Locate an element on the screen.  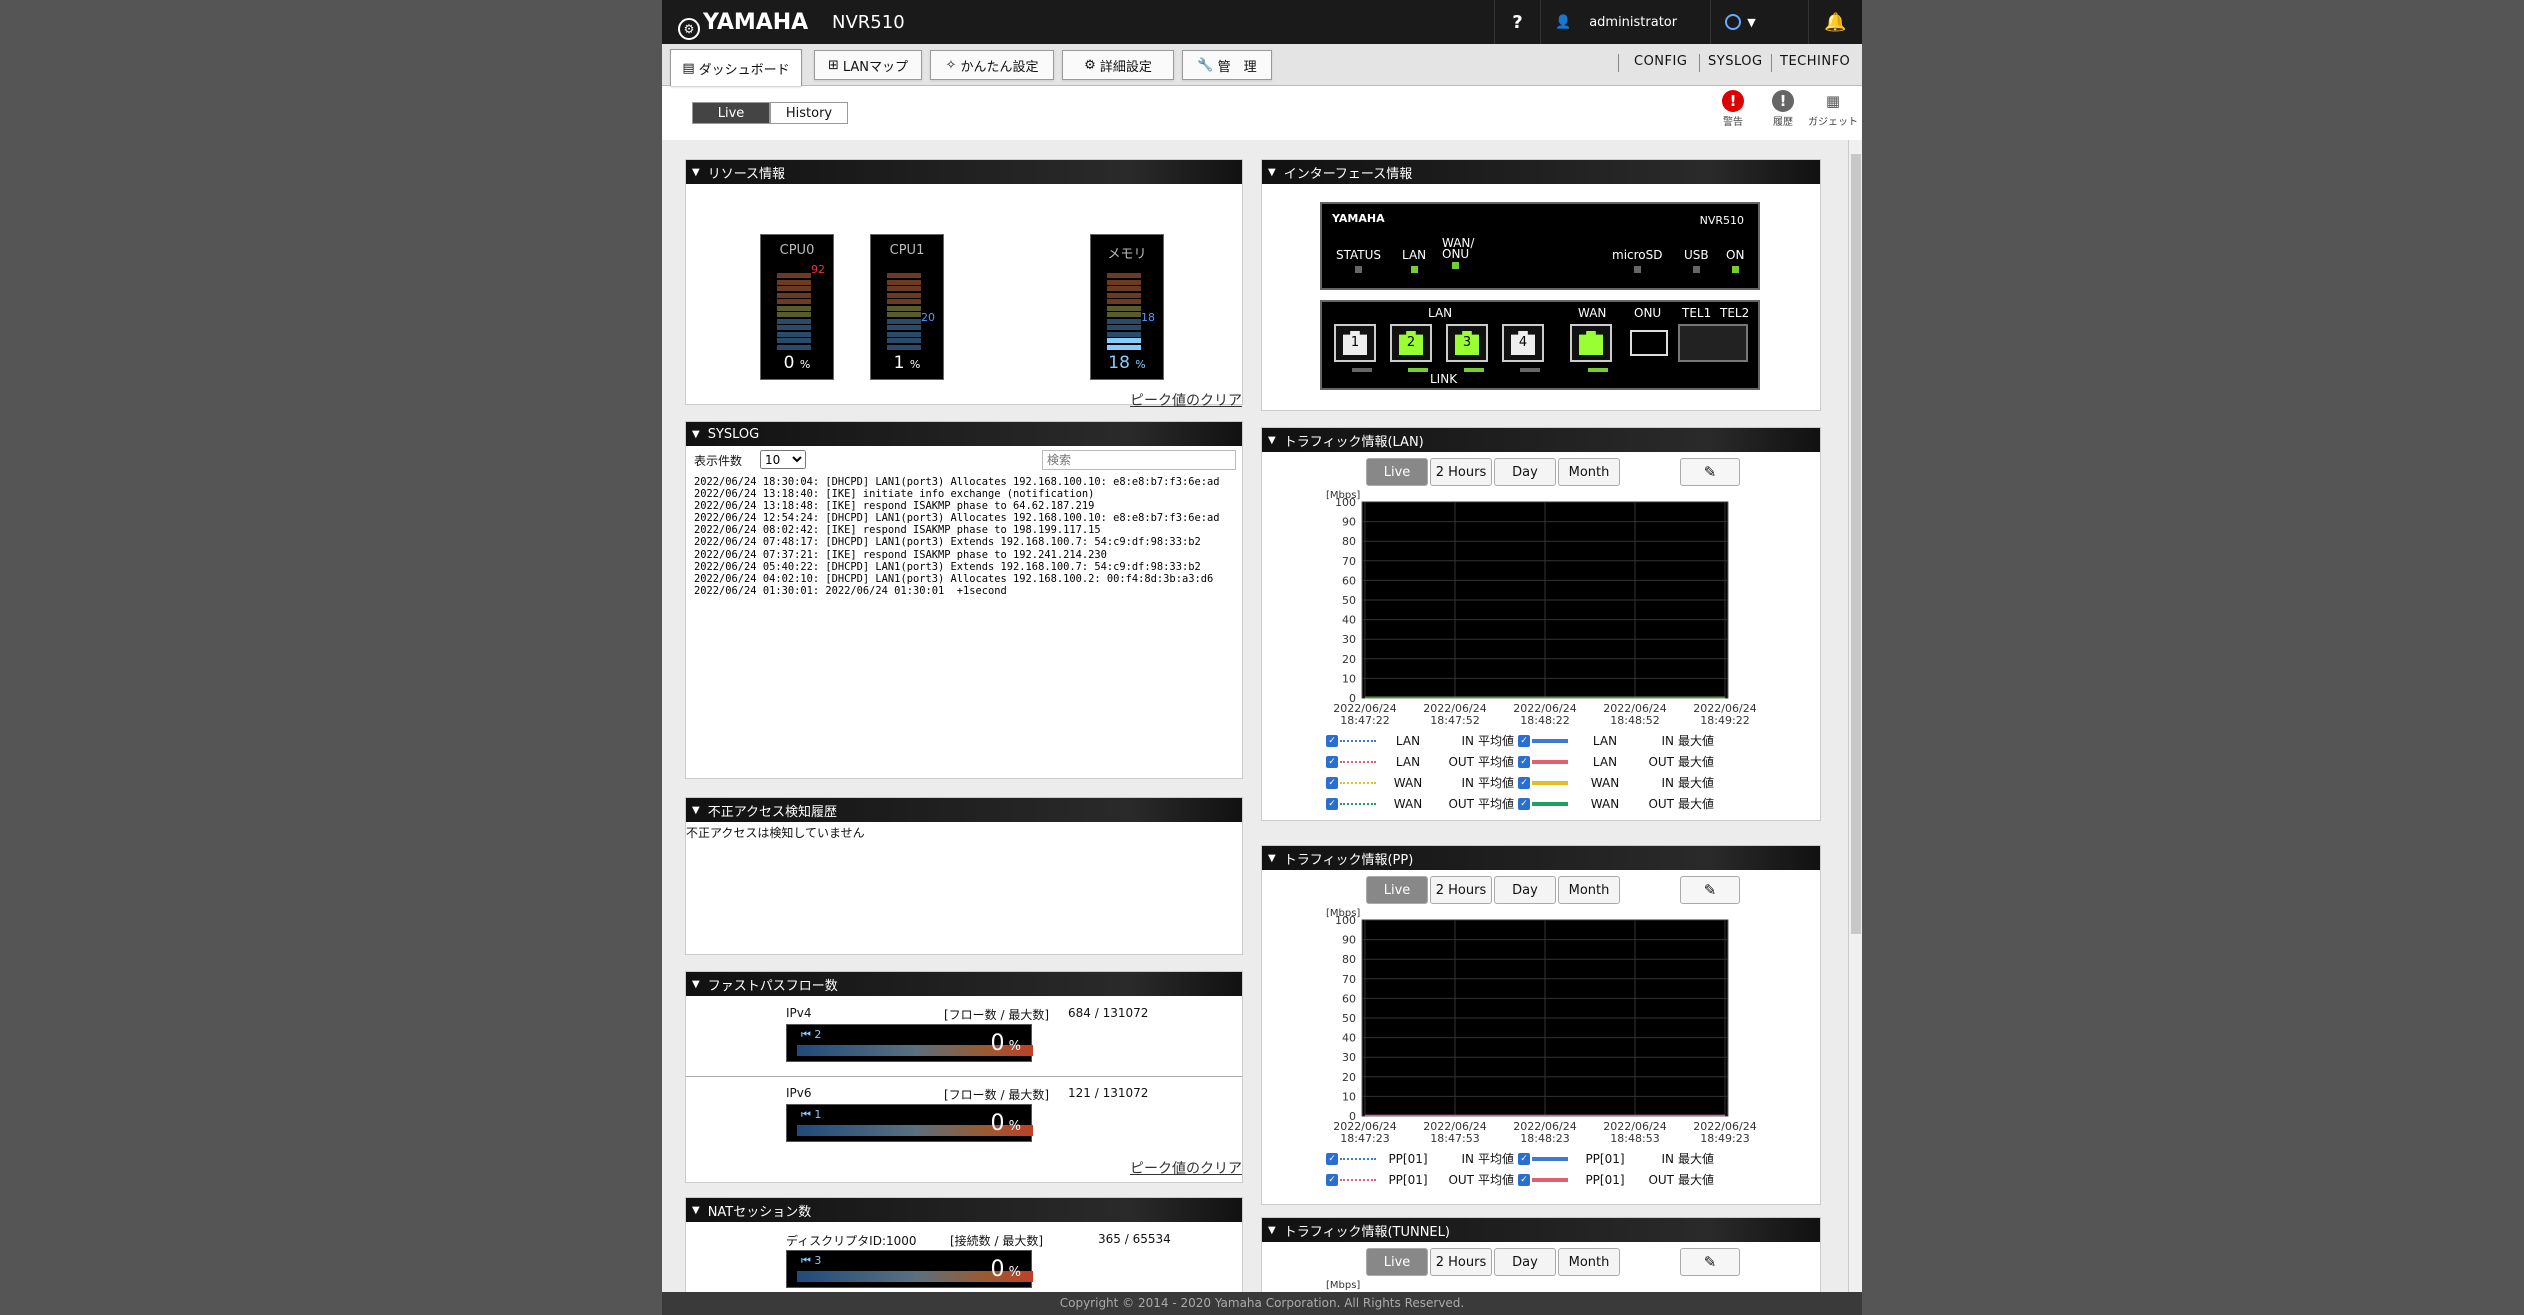
nat-panel-header: NATセッション数 is located at coordinates (964, 1210).